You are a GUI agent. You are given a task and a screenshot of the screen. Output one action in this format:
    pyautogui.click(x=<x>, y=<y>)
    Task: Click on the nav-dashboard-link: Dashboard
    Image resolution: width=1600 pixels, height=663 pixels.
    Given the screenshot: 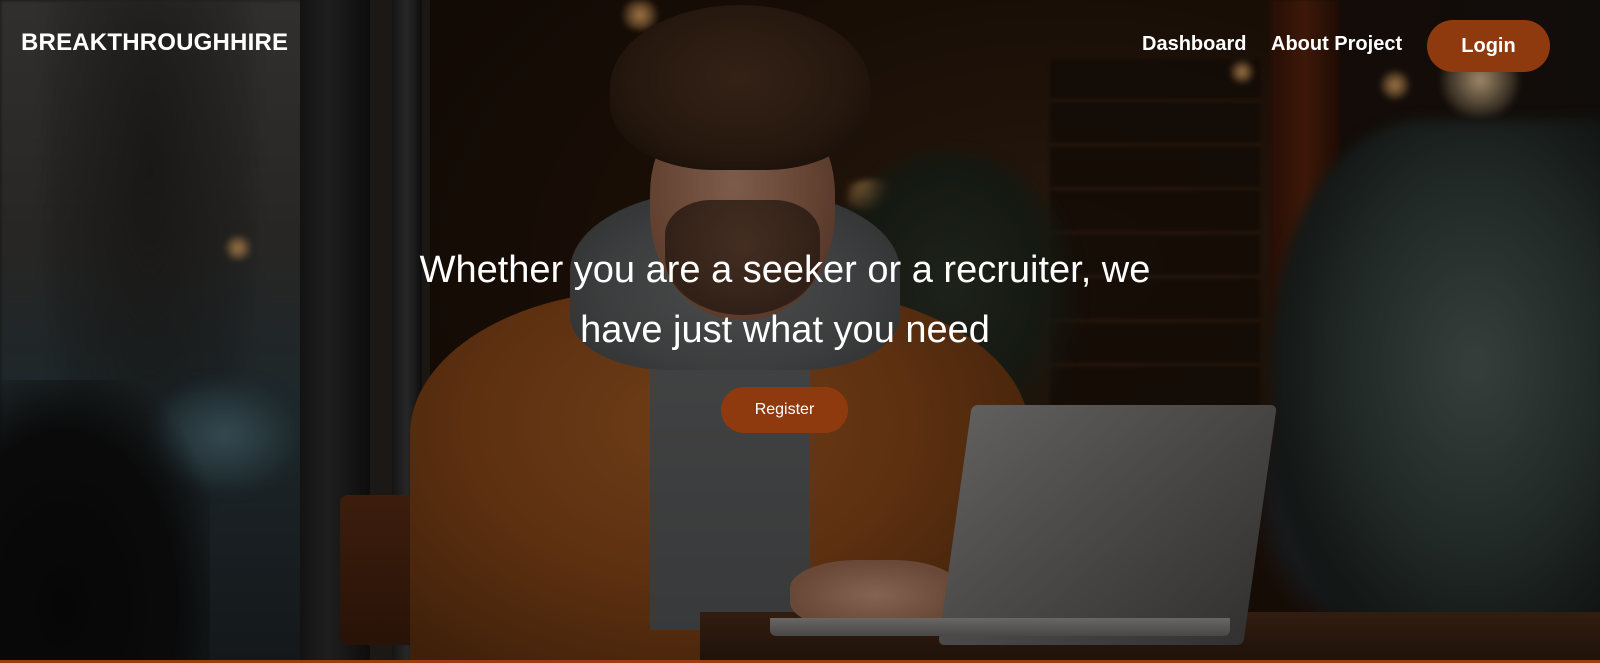 What is the action you would take?
    pyautogui.click(x=1194, y=44)
    